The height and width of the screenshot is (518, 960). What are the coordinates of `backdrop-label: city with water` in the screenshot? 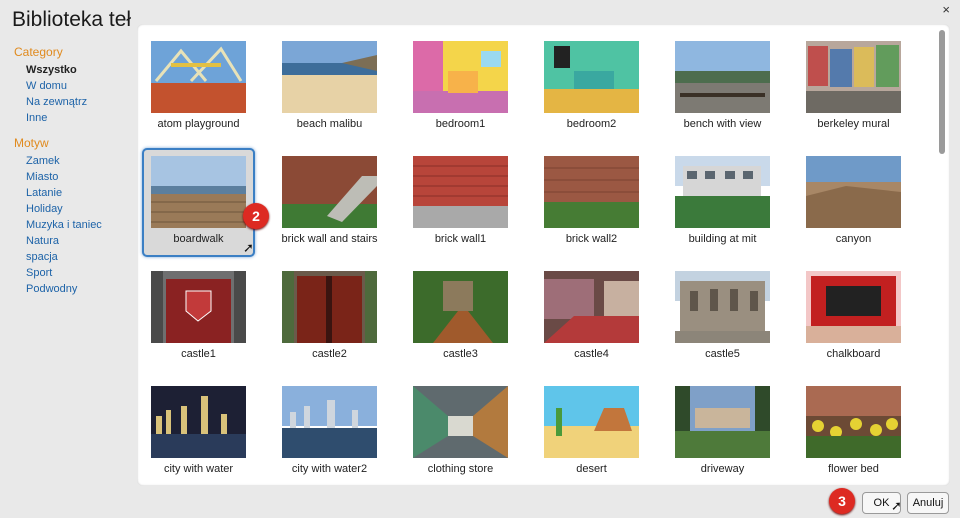 It's located at (198, 469).